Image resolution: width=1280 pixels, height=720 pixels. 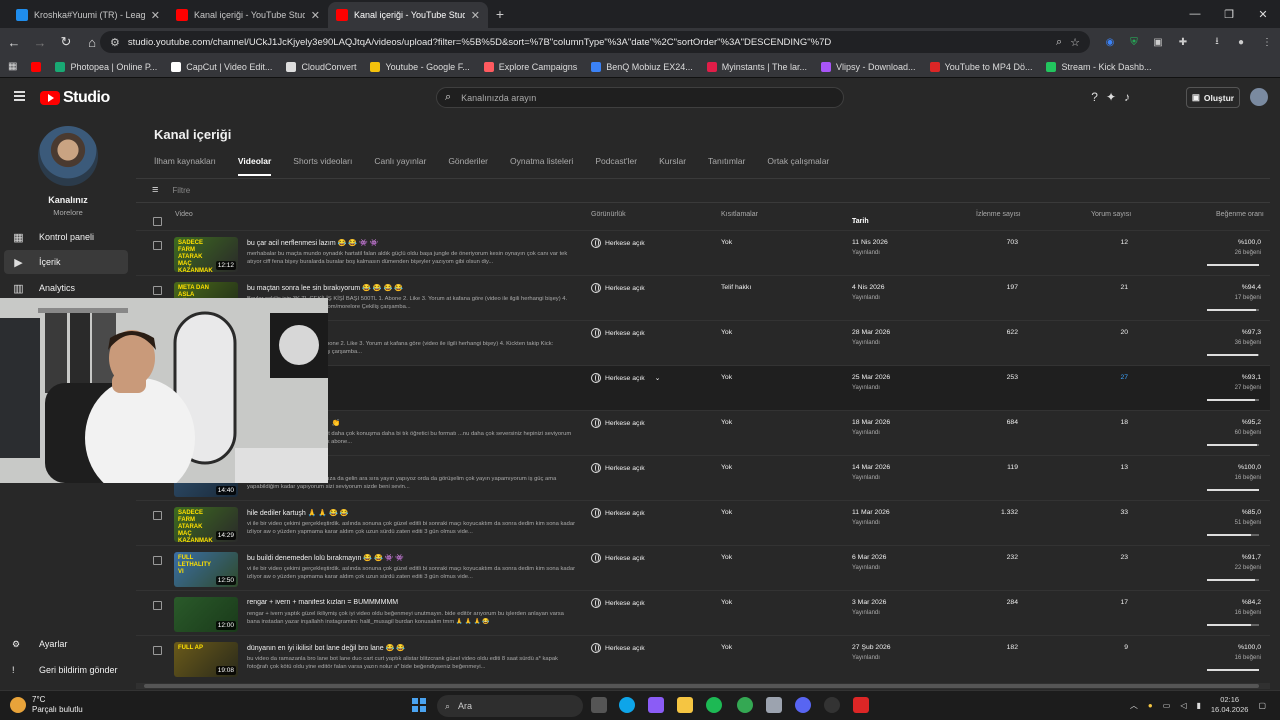 What do you see at coordinates (1229, 14) in the screenshot?
I see `maximize-button: ❐` at bounding box center [1229, 14].